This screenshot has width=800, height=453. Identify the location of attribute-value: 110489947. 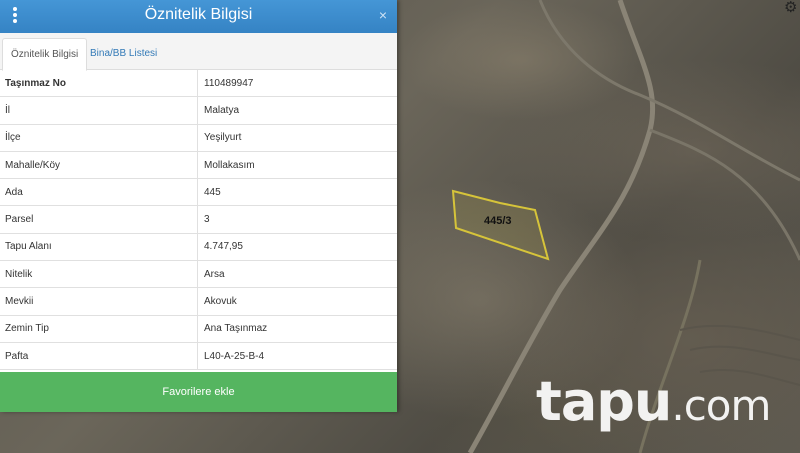
(297, 84).